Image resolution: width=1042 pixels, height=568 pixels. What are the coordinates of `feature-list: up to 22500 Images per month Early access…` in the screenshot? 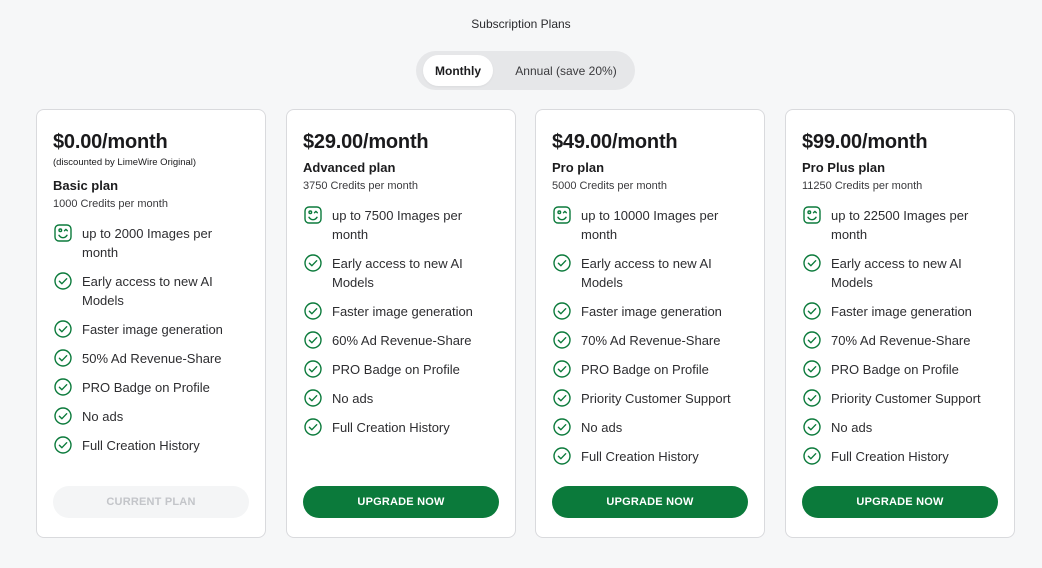 It's located at (900, 336).